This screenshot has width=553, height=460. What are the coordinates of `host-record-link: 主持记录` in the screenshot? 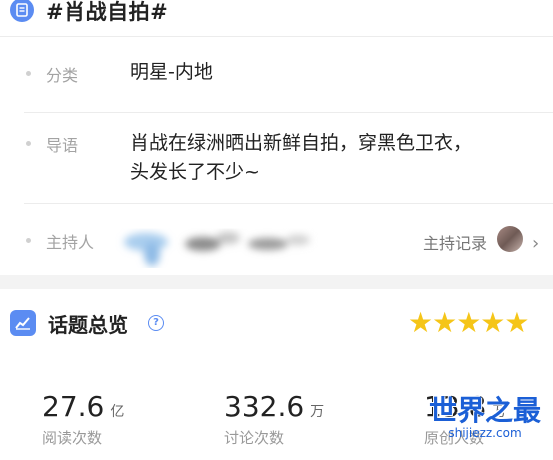 It's located at (455, 242).